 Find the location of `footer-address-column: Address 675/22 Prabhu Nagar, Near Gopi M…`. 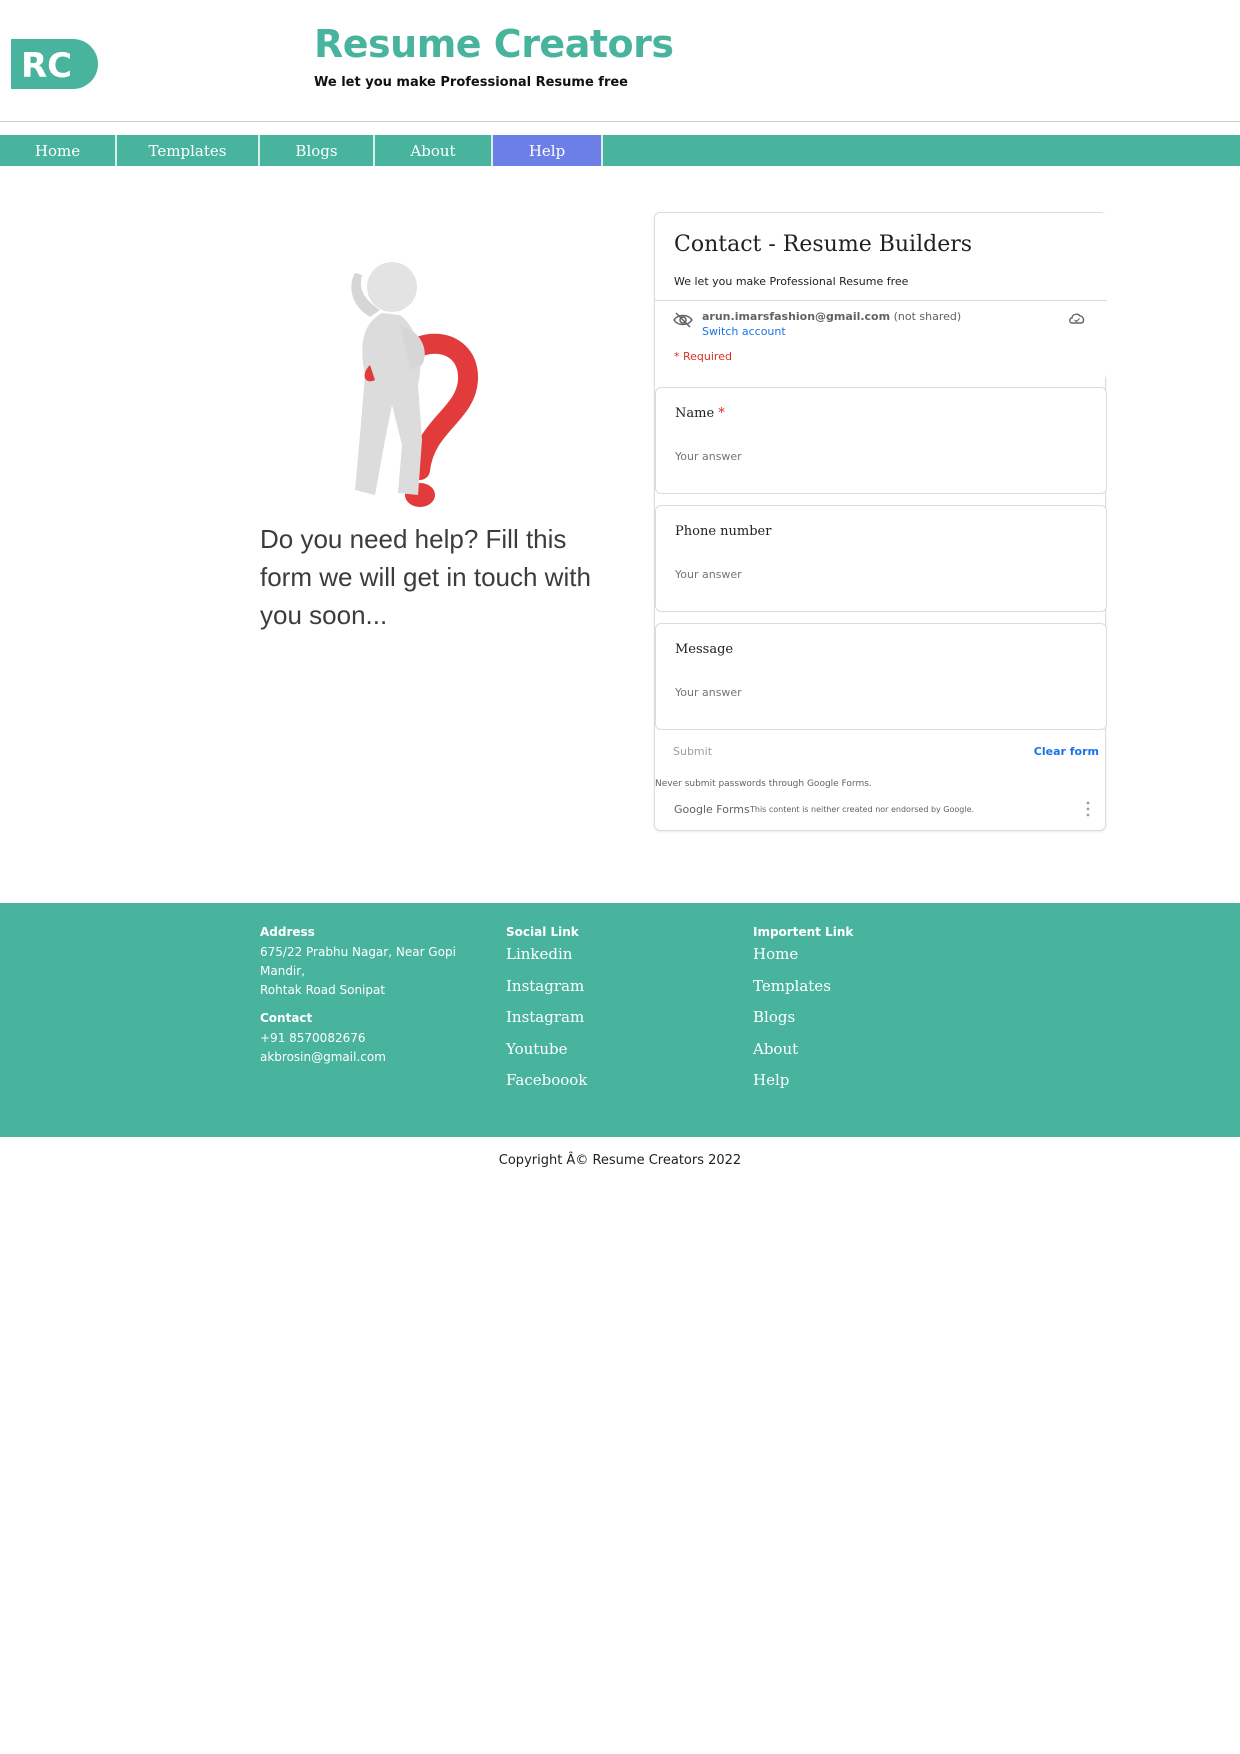

footer-address-column: Address 675/22 Prabhu Nagar, Near Gopi M… is located at coordinates (375, 996).